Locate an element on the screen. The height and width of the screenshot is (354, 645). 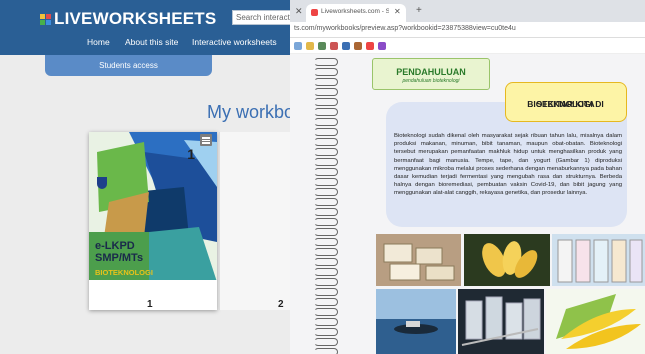
nav-interactive-worksheets: Interactive worksheets is located at coordinates (234, 42).